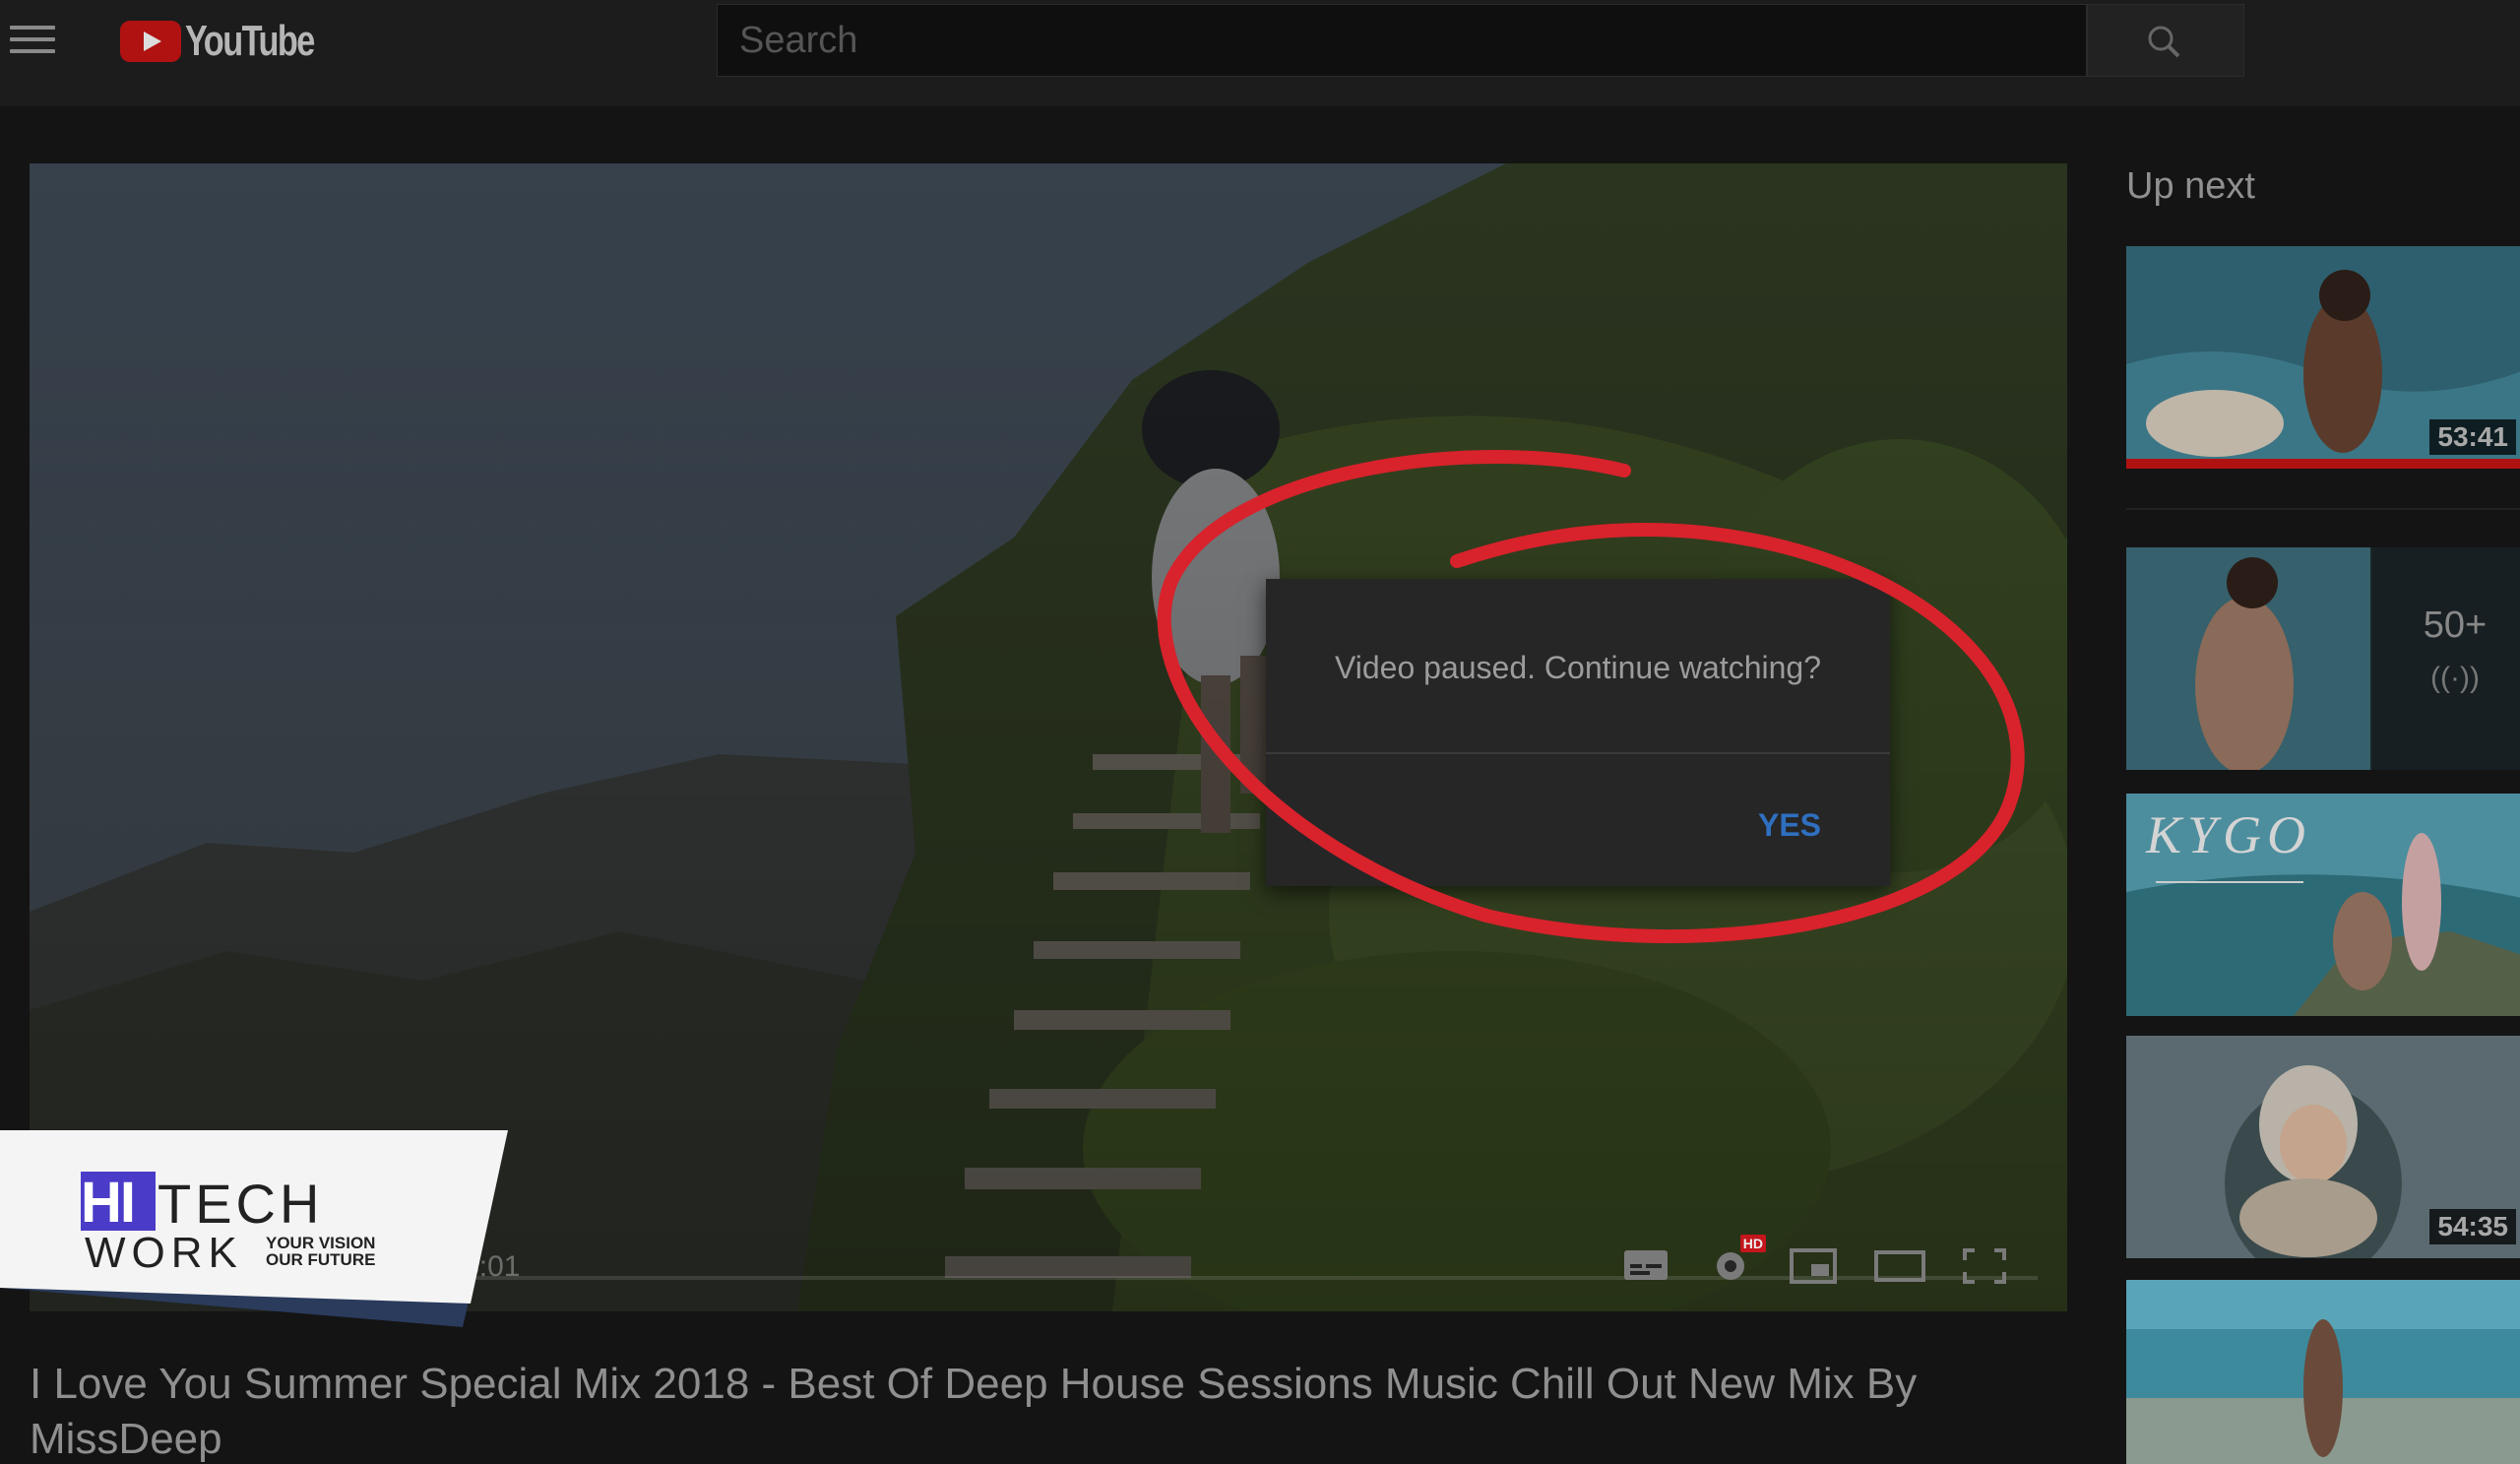 This screenshot has height=1464, width=2520. I want to click on up-next-heading: Up next, so click(2190, 186).